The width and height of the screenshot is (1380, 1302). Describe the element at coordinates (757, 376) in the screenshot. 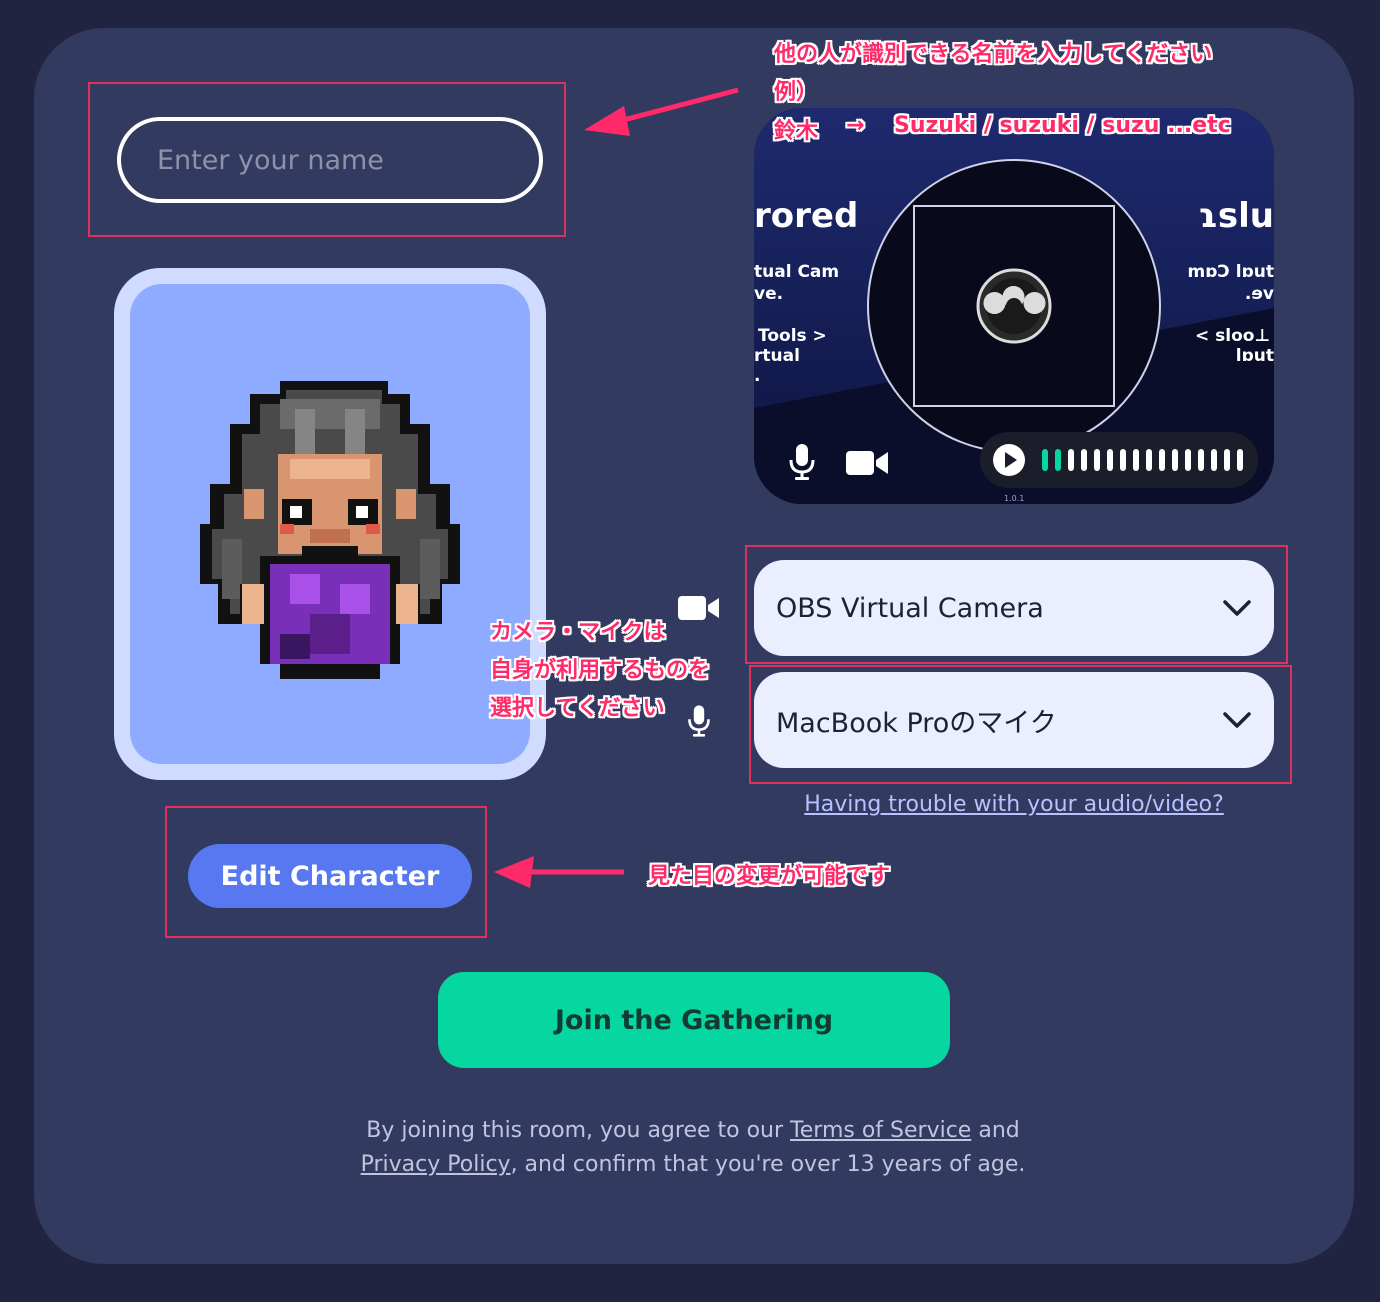

I see `video-text-left-5: .` at that location.